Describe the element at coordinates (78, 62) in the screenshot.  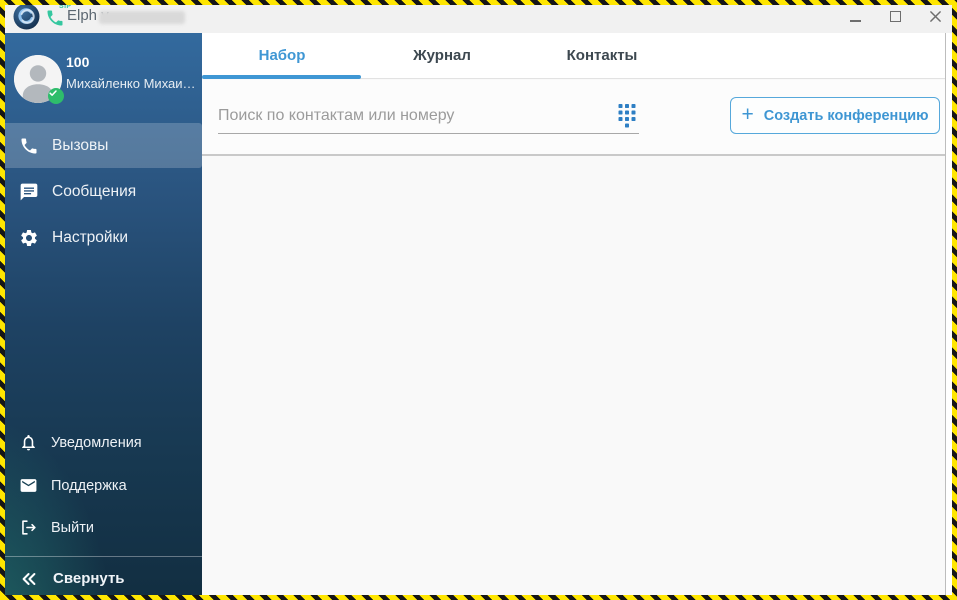
I see `user-extension: 100` at that location.